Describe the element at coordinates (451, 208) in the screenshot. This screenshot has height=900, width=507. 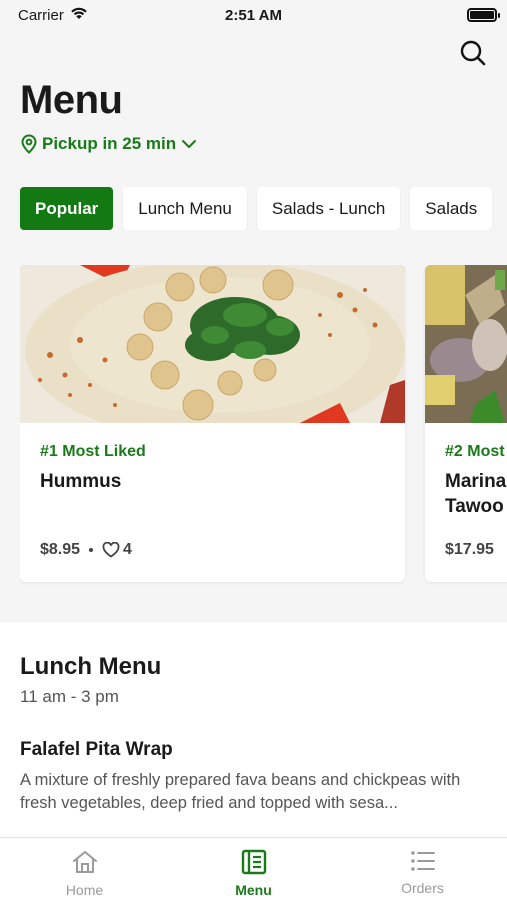
I see `tab-salads: Salads` at that location.